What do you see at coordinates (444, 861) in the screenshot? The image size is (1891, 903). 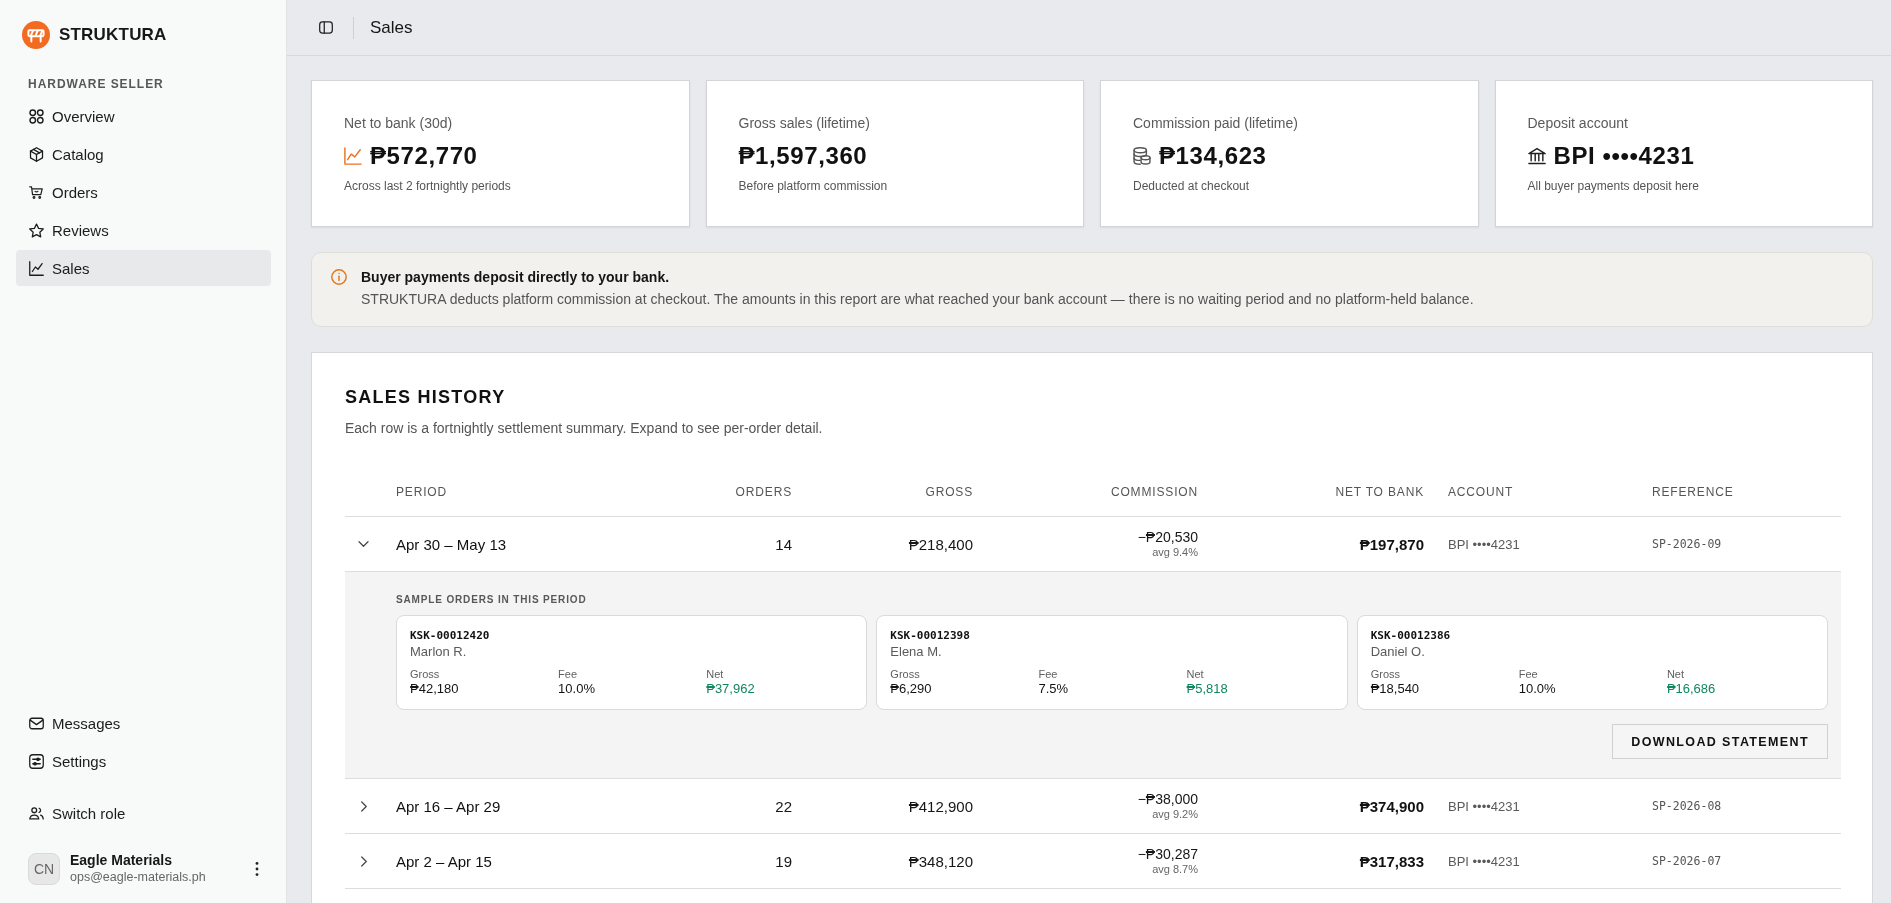 I see `period-cell: Apr 2 – Apr 15` at bounding box center [444, 861].